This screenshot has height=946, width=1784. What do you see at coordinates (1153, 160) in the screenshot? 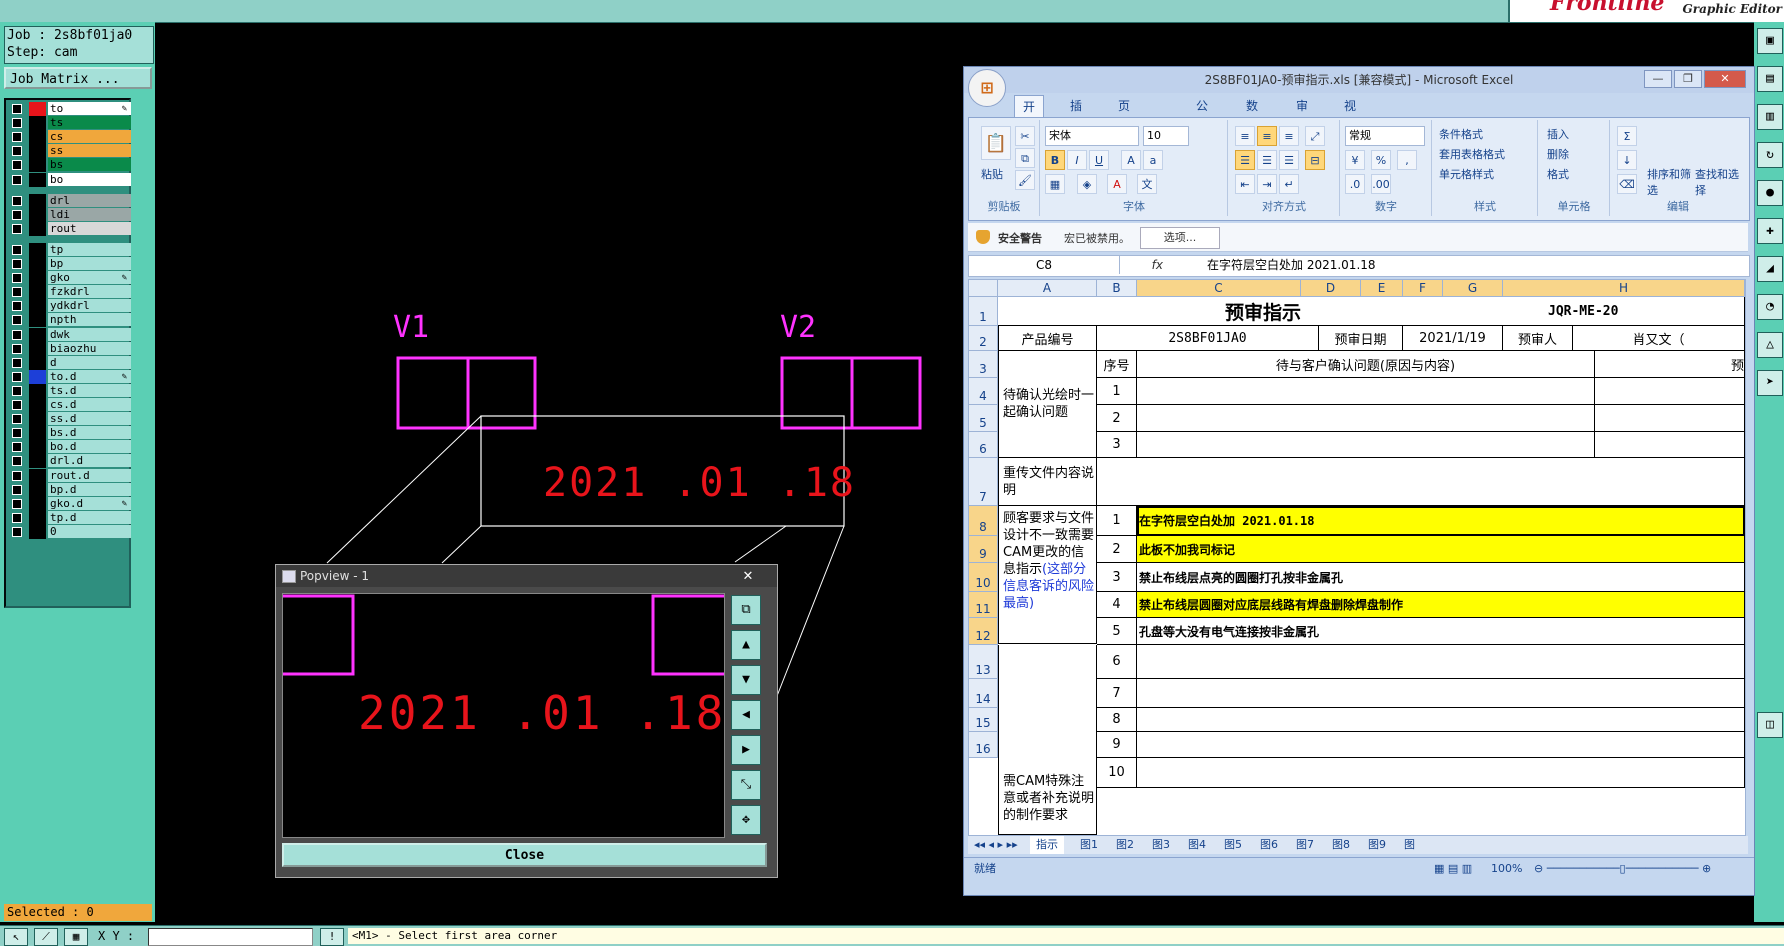
I see `shrink-font-icon: a` at bounding box center [1153, 160].